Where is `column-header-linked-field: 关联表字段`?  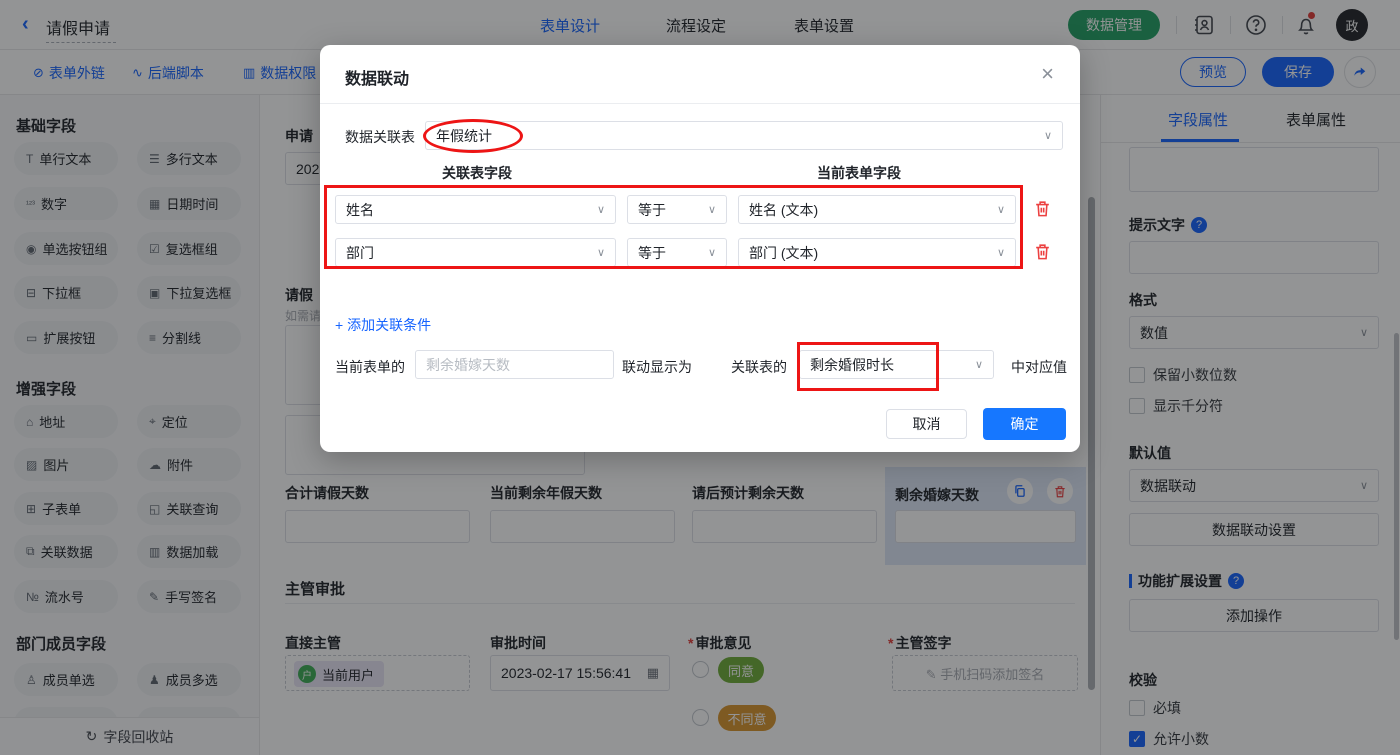
column-header-linked-field: 关联表字段 is located at coordinates (477, 173).